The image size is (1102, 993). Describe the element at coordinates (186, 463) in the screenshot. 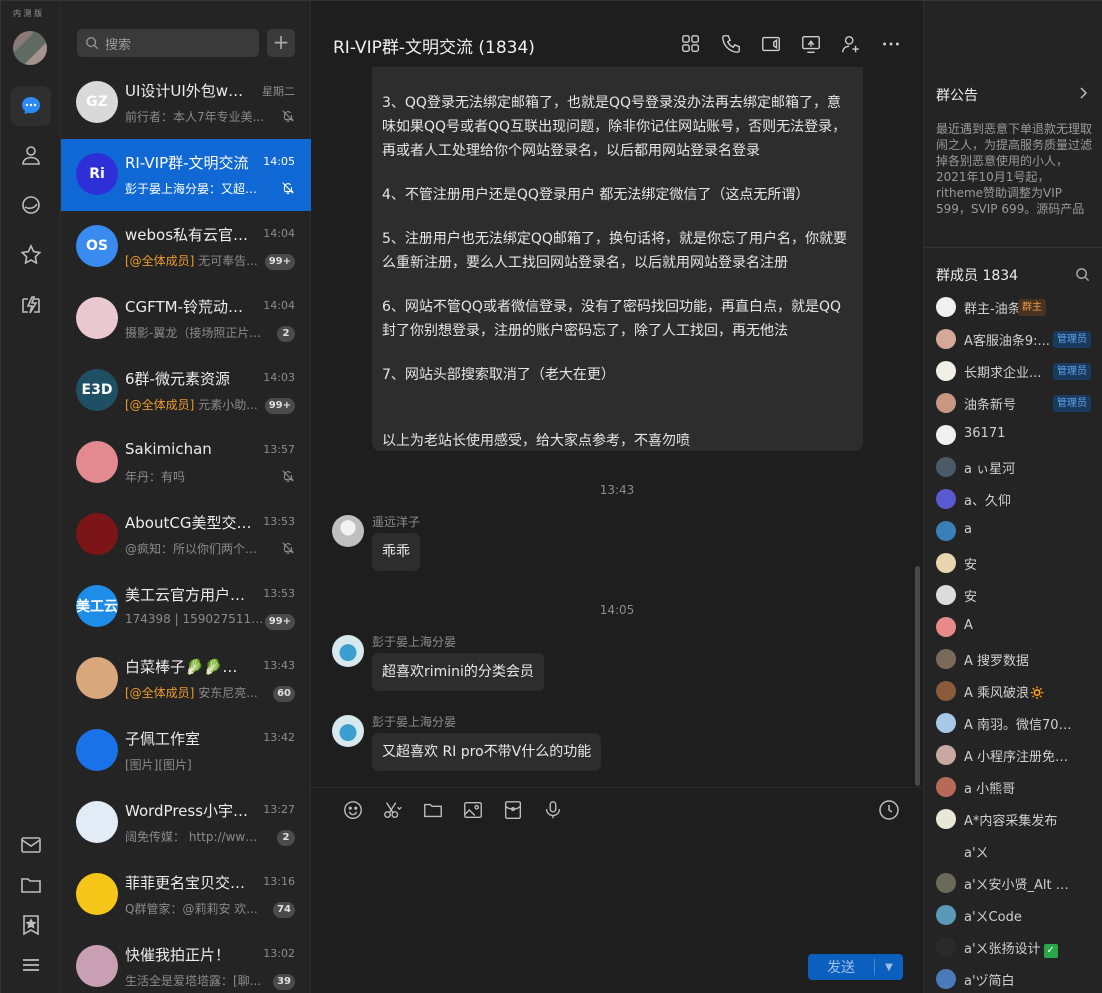

I see `conversation-item: Sakimichan 13:57 年丹：有吗` at that location.